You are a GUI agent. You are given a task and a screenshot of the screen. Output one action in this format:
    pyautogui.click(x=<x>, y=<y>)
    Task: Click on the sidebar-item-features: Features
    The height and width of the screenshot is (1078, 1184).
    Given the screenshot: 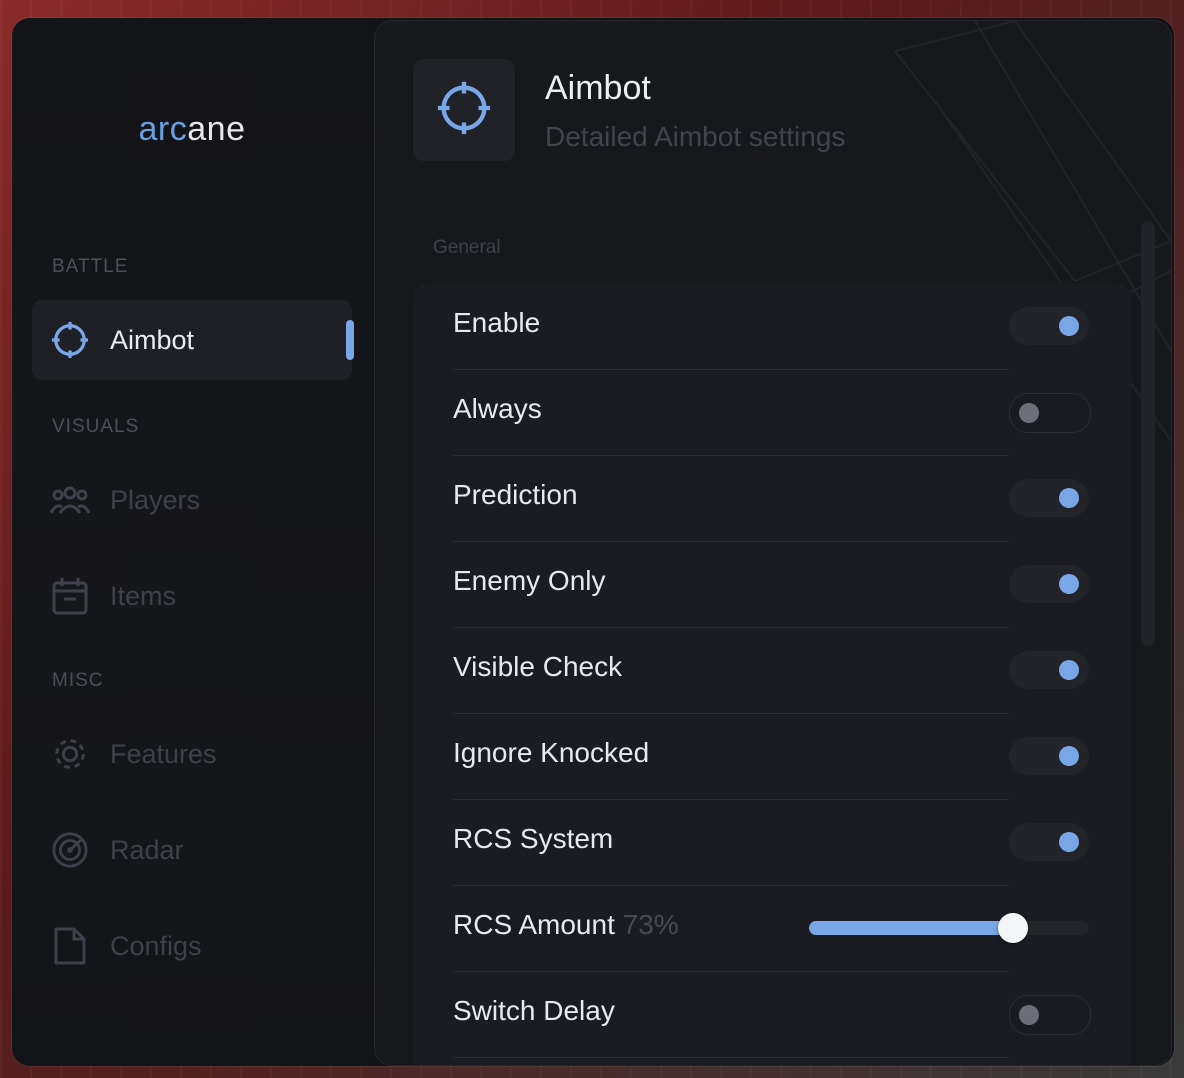 What is the action you would take?
    pyautogui.click(x=192, y=754)
    